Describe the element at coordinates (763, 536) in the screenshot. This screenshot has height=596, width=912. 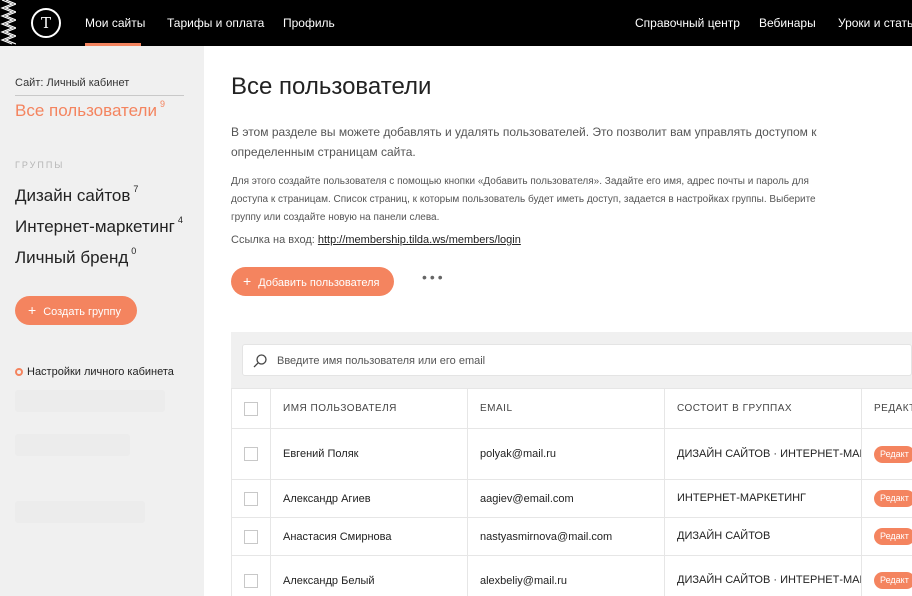
I see `user-groups: ДИЗАЙН САЙТОВ` at that location.